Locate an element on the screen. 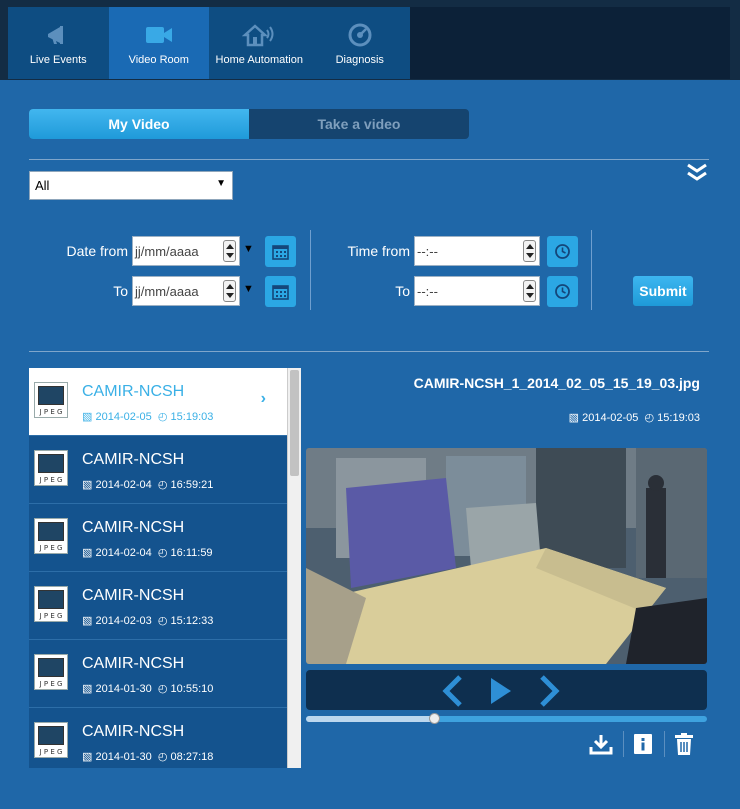 The width and height of the screenshot is (740, 809). time-placeholder: --:-- is located at coordinates (427, 251).